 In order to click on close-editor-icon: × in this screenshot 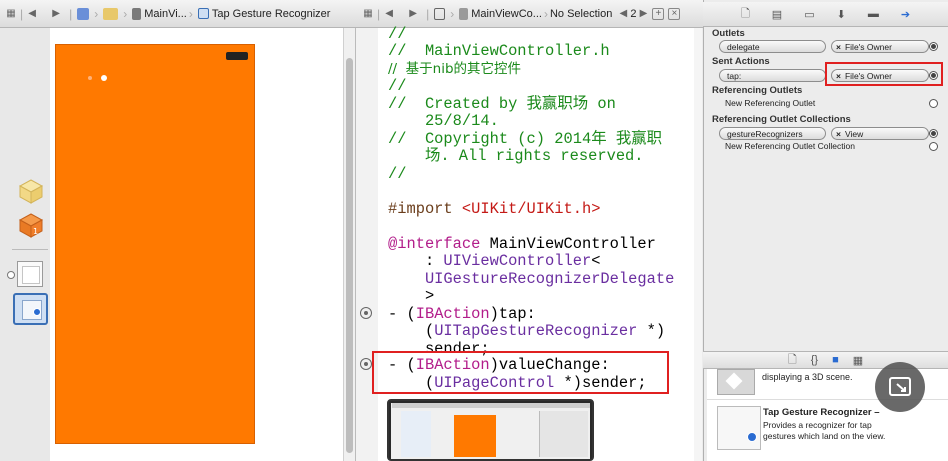, I will do `click(674, 13)`.